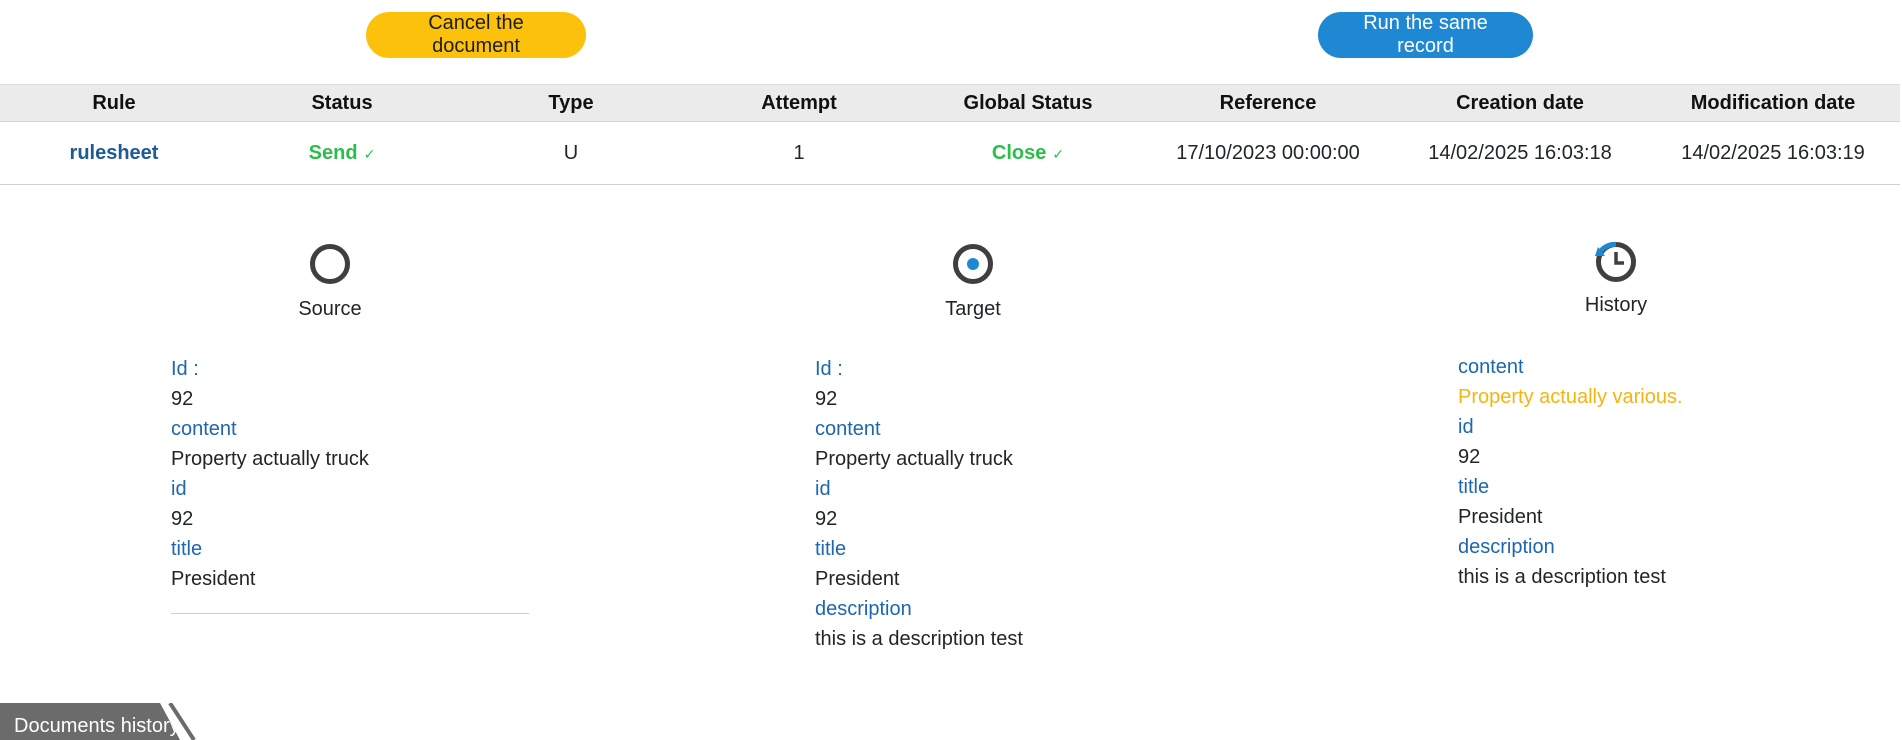  I want to click on header-modification-date: Modification date, so click(1773, 102).